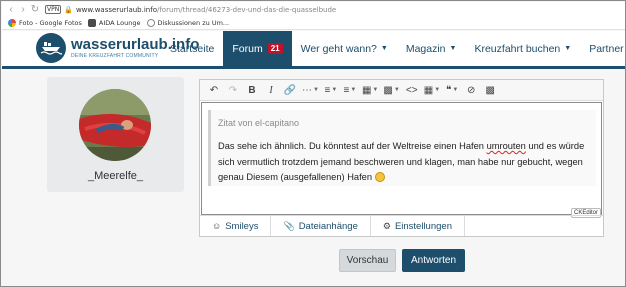  I want to click on nav-partner: Partner▼, so click(602, 48).